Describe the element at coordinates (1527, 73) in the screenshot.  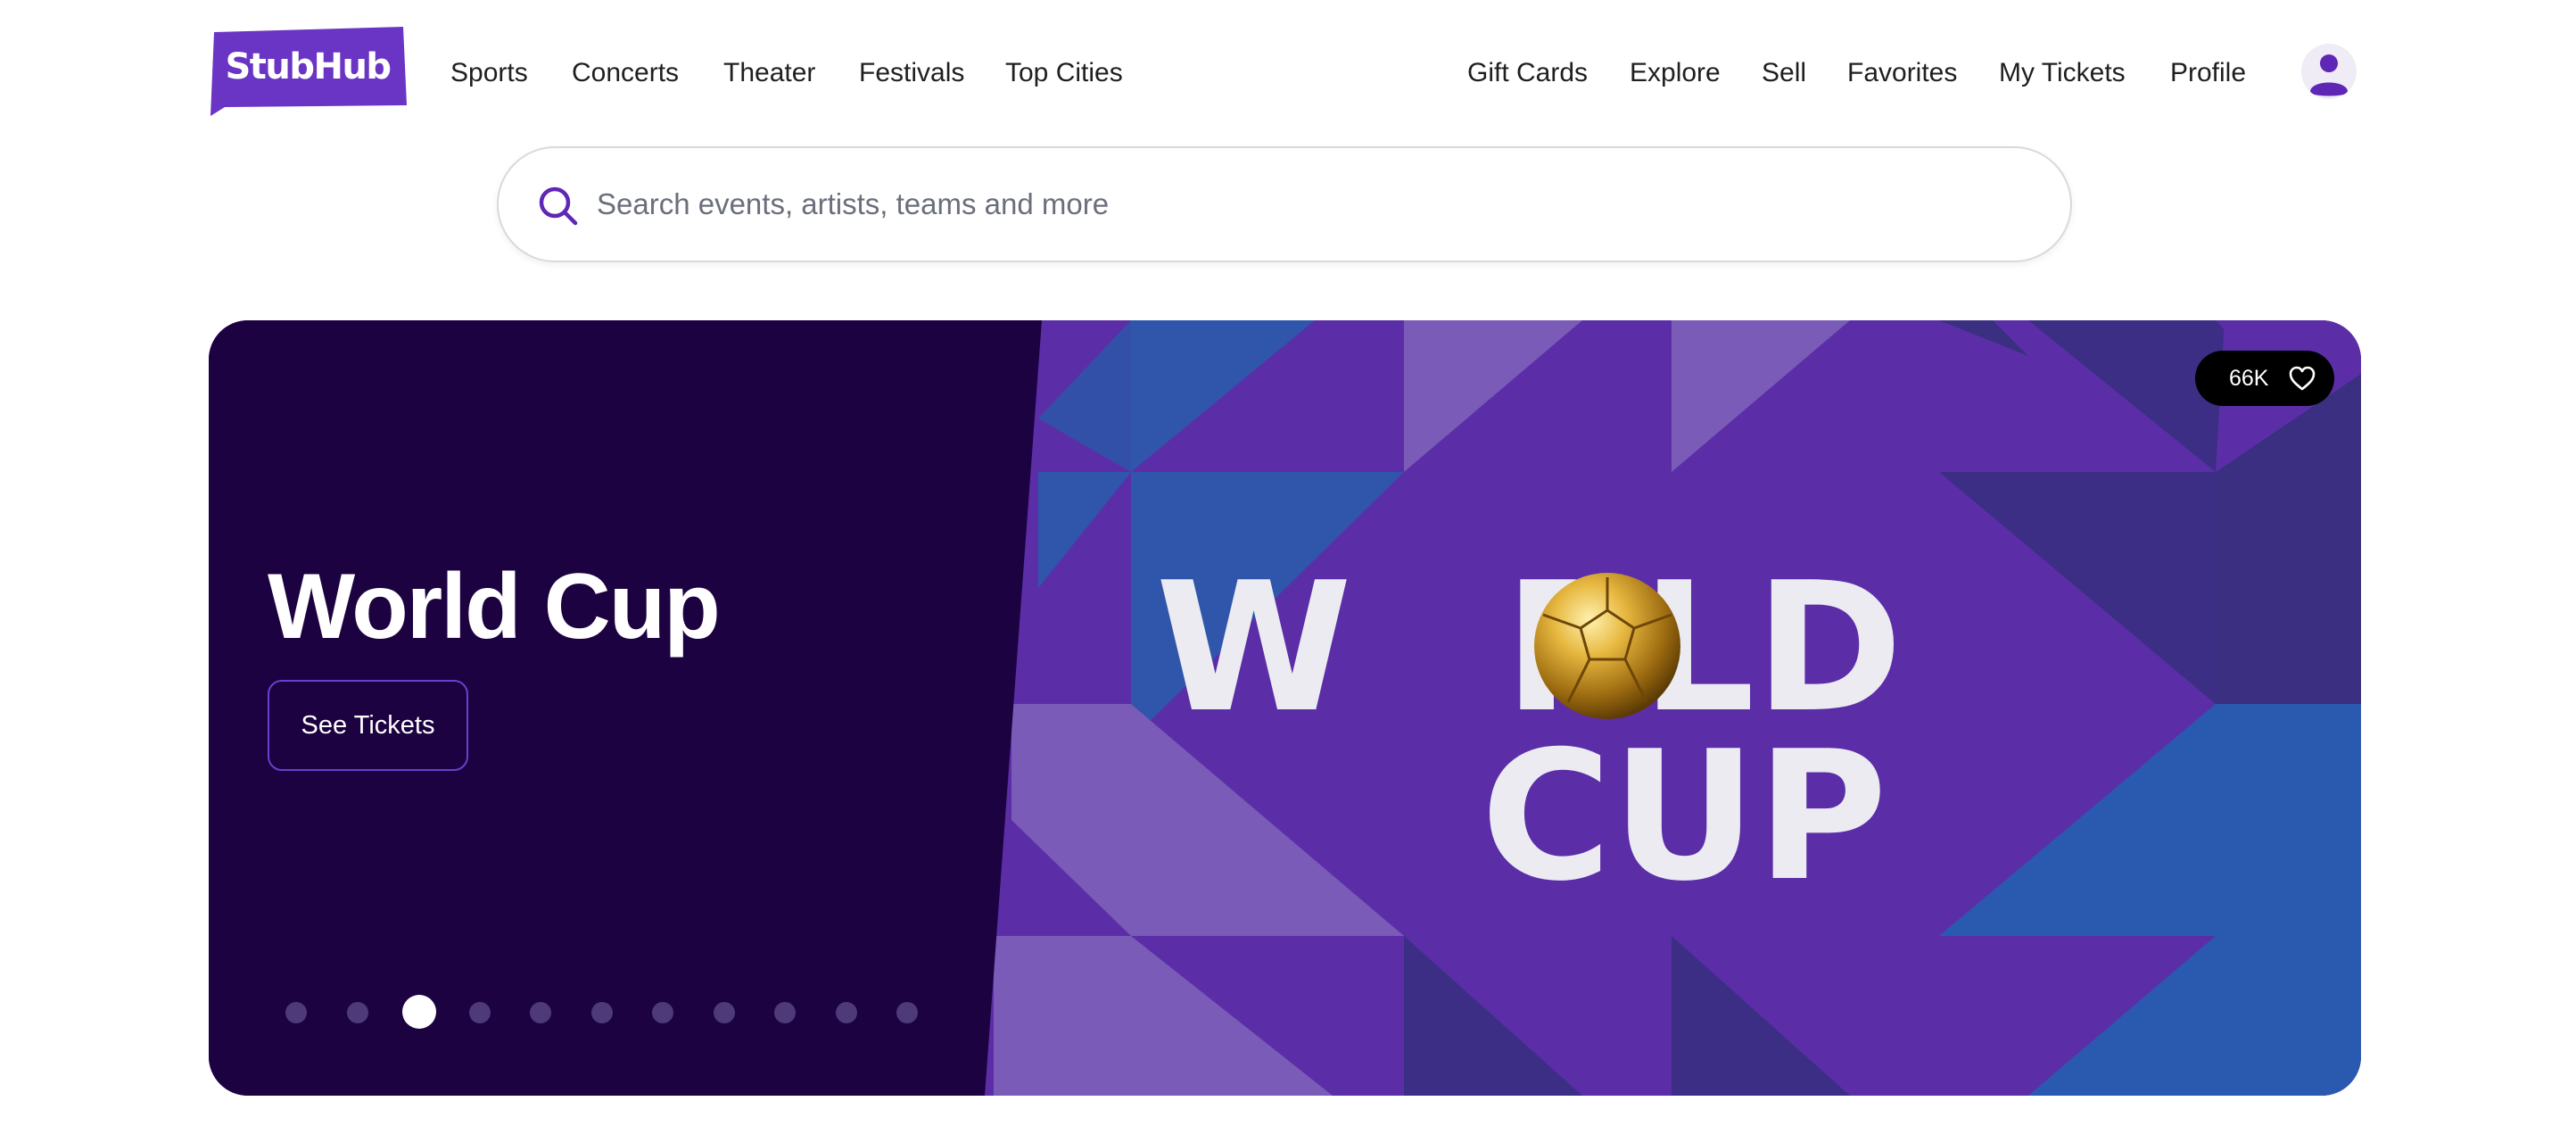
I see `nav-gift-cards: Gift Cards` at that location.